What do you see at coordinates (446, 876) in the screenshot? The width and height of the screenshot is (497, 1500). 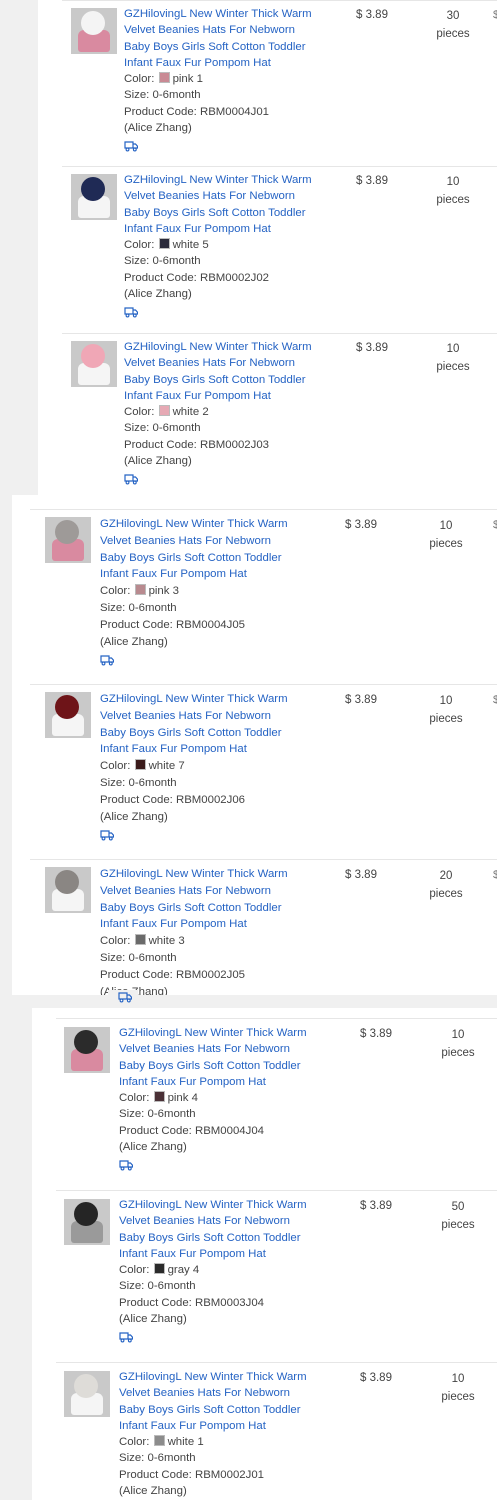 I see `quantity-value: 20` at bounding box center [446, 876].